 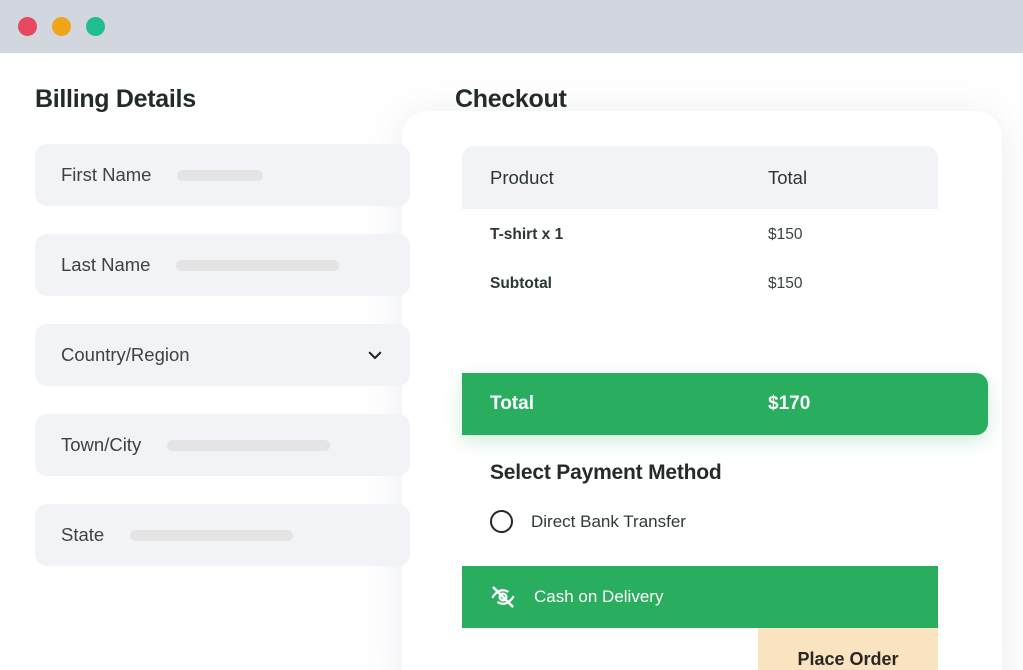 What do you see at coordinates (527, 234) in the screenshot?
I see `product-name: T-shirt x 1` at bounding box center [527, 234].